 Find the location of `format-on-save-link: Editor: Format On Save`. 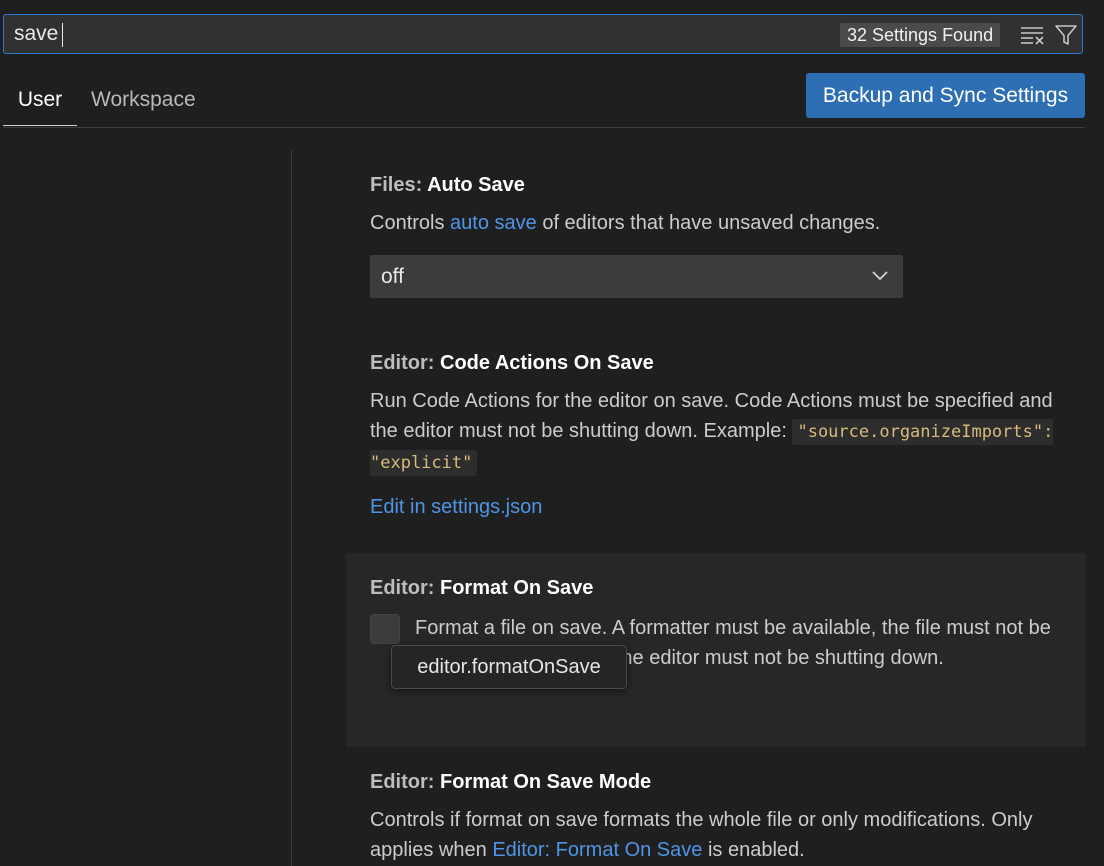

format-on-save-link: Editor: Format On Save is located at coordinates (597, 850).